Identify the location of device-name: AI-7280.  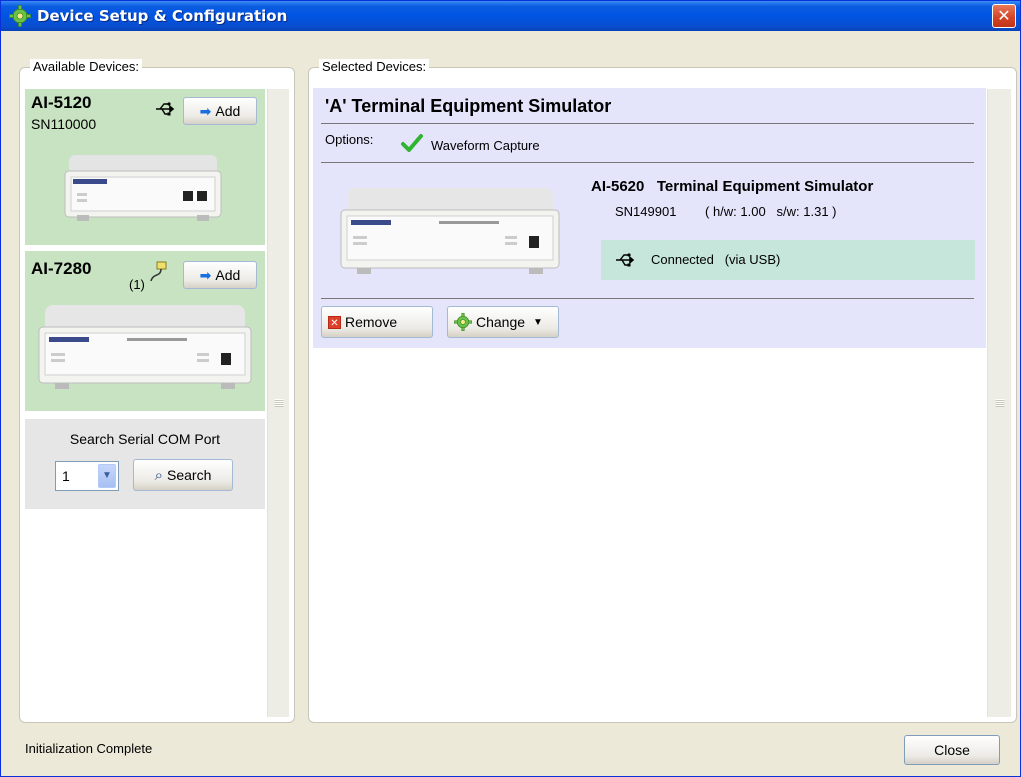
(61, 268).